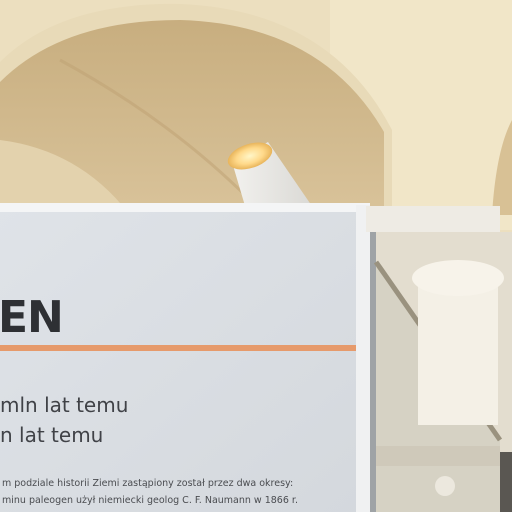  Describe the element at coordinates (363, 358) in the screenshot. I see `panel-side-frame` at that location.